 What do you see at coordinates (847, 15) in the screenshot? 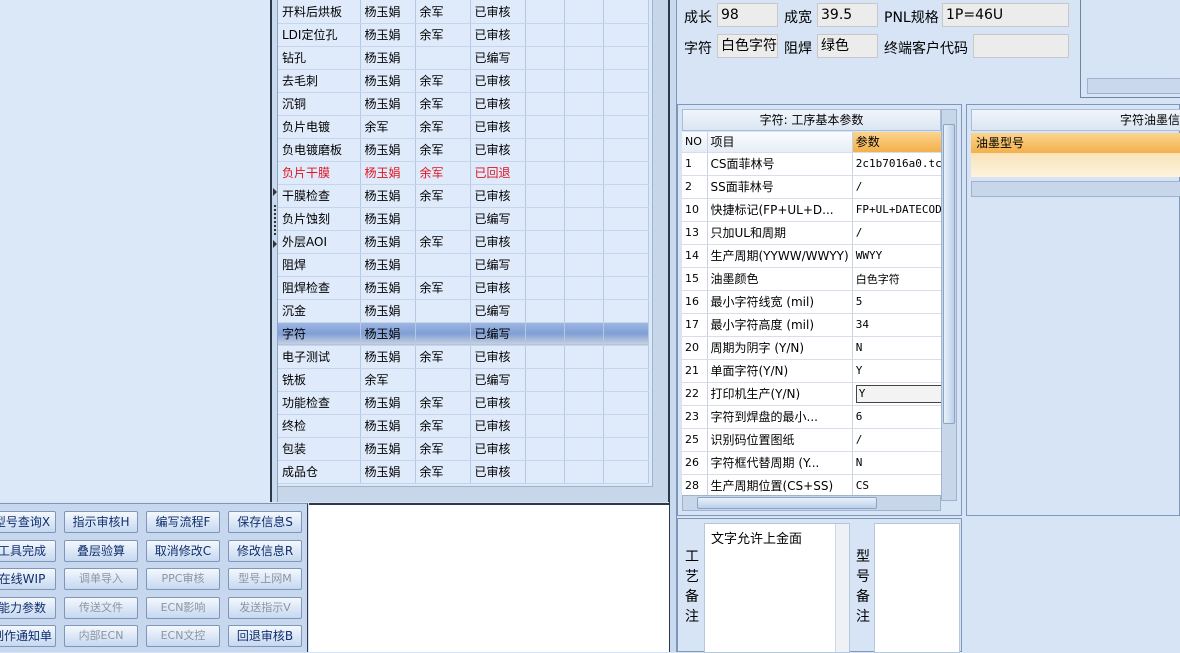
I see `width-field: 39.5` at bounding box center [847, 15].